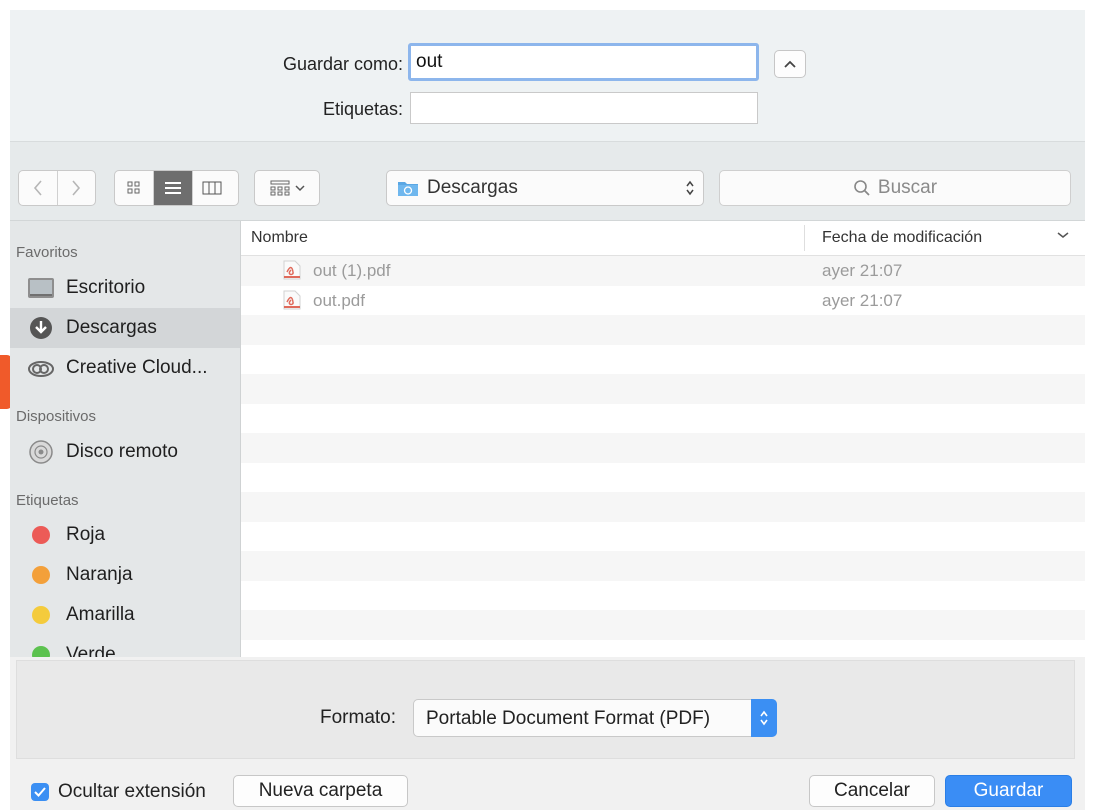 Image resolution: width=1095 pixels, height=810 pixels. What do you see at coordinates (106, 287) in the screenshot?
I see `sidebar-item-label: Escritorio` at bounding box center [106, 287].